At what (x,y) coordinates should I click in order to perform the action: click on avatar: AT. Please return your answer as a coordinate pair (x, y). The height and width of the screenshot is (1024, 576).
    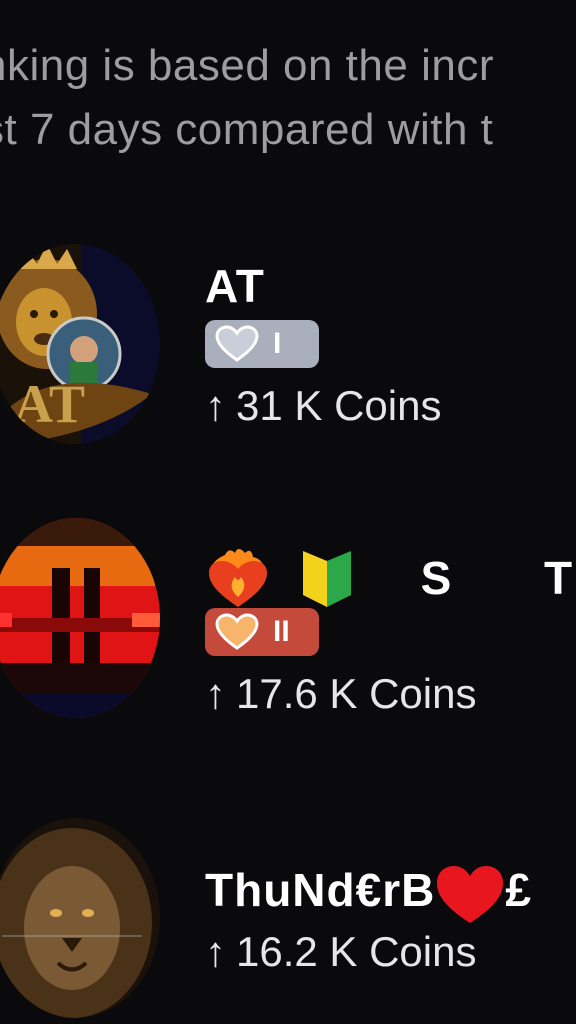
    Looking at the image, I should click on (80, 344).